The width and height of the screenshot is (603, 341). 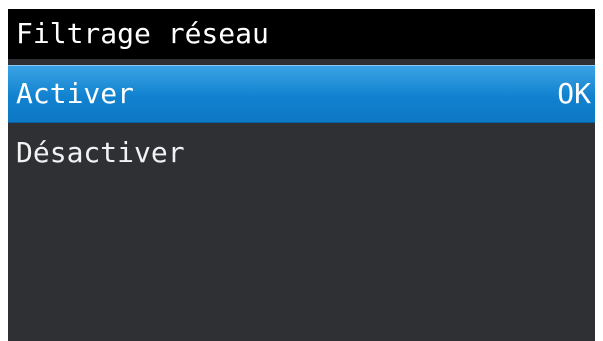 I want to click on screen-title: Filtrage réseau, so click(x=142, y=33).